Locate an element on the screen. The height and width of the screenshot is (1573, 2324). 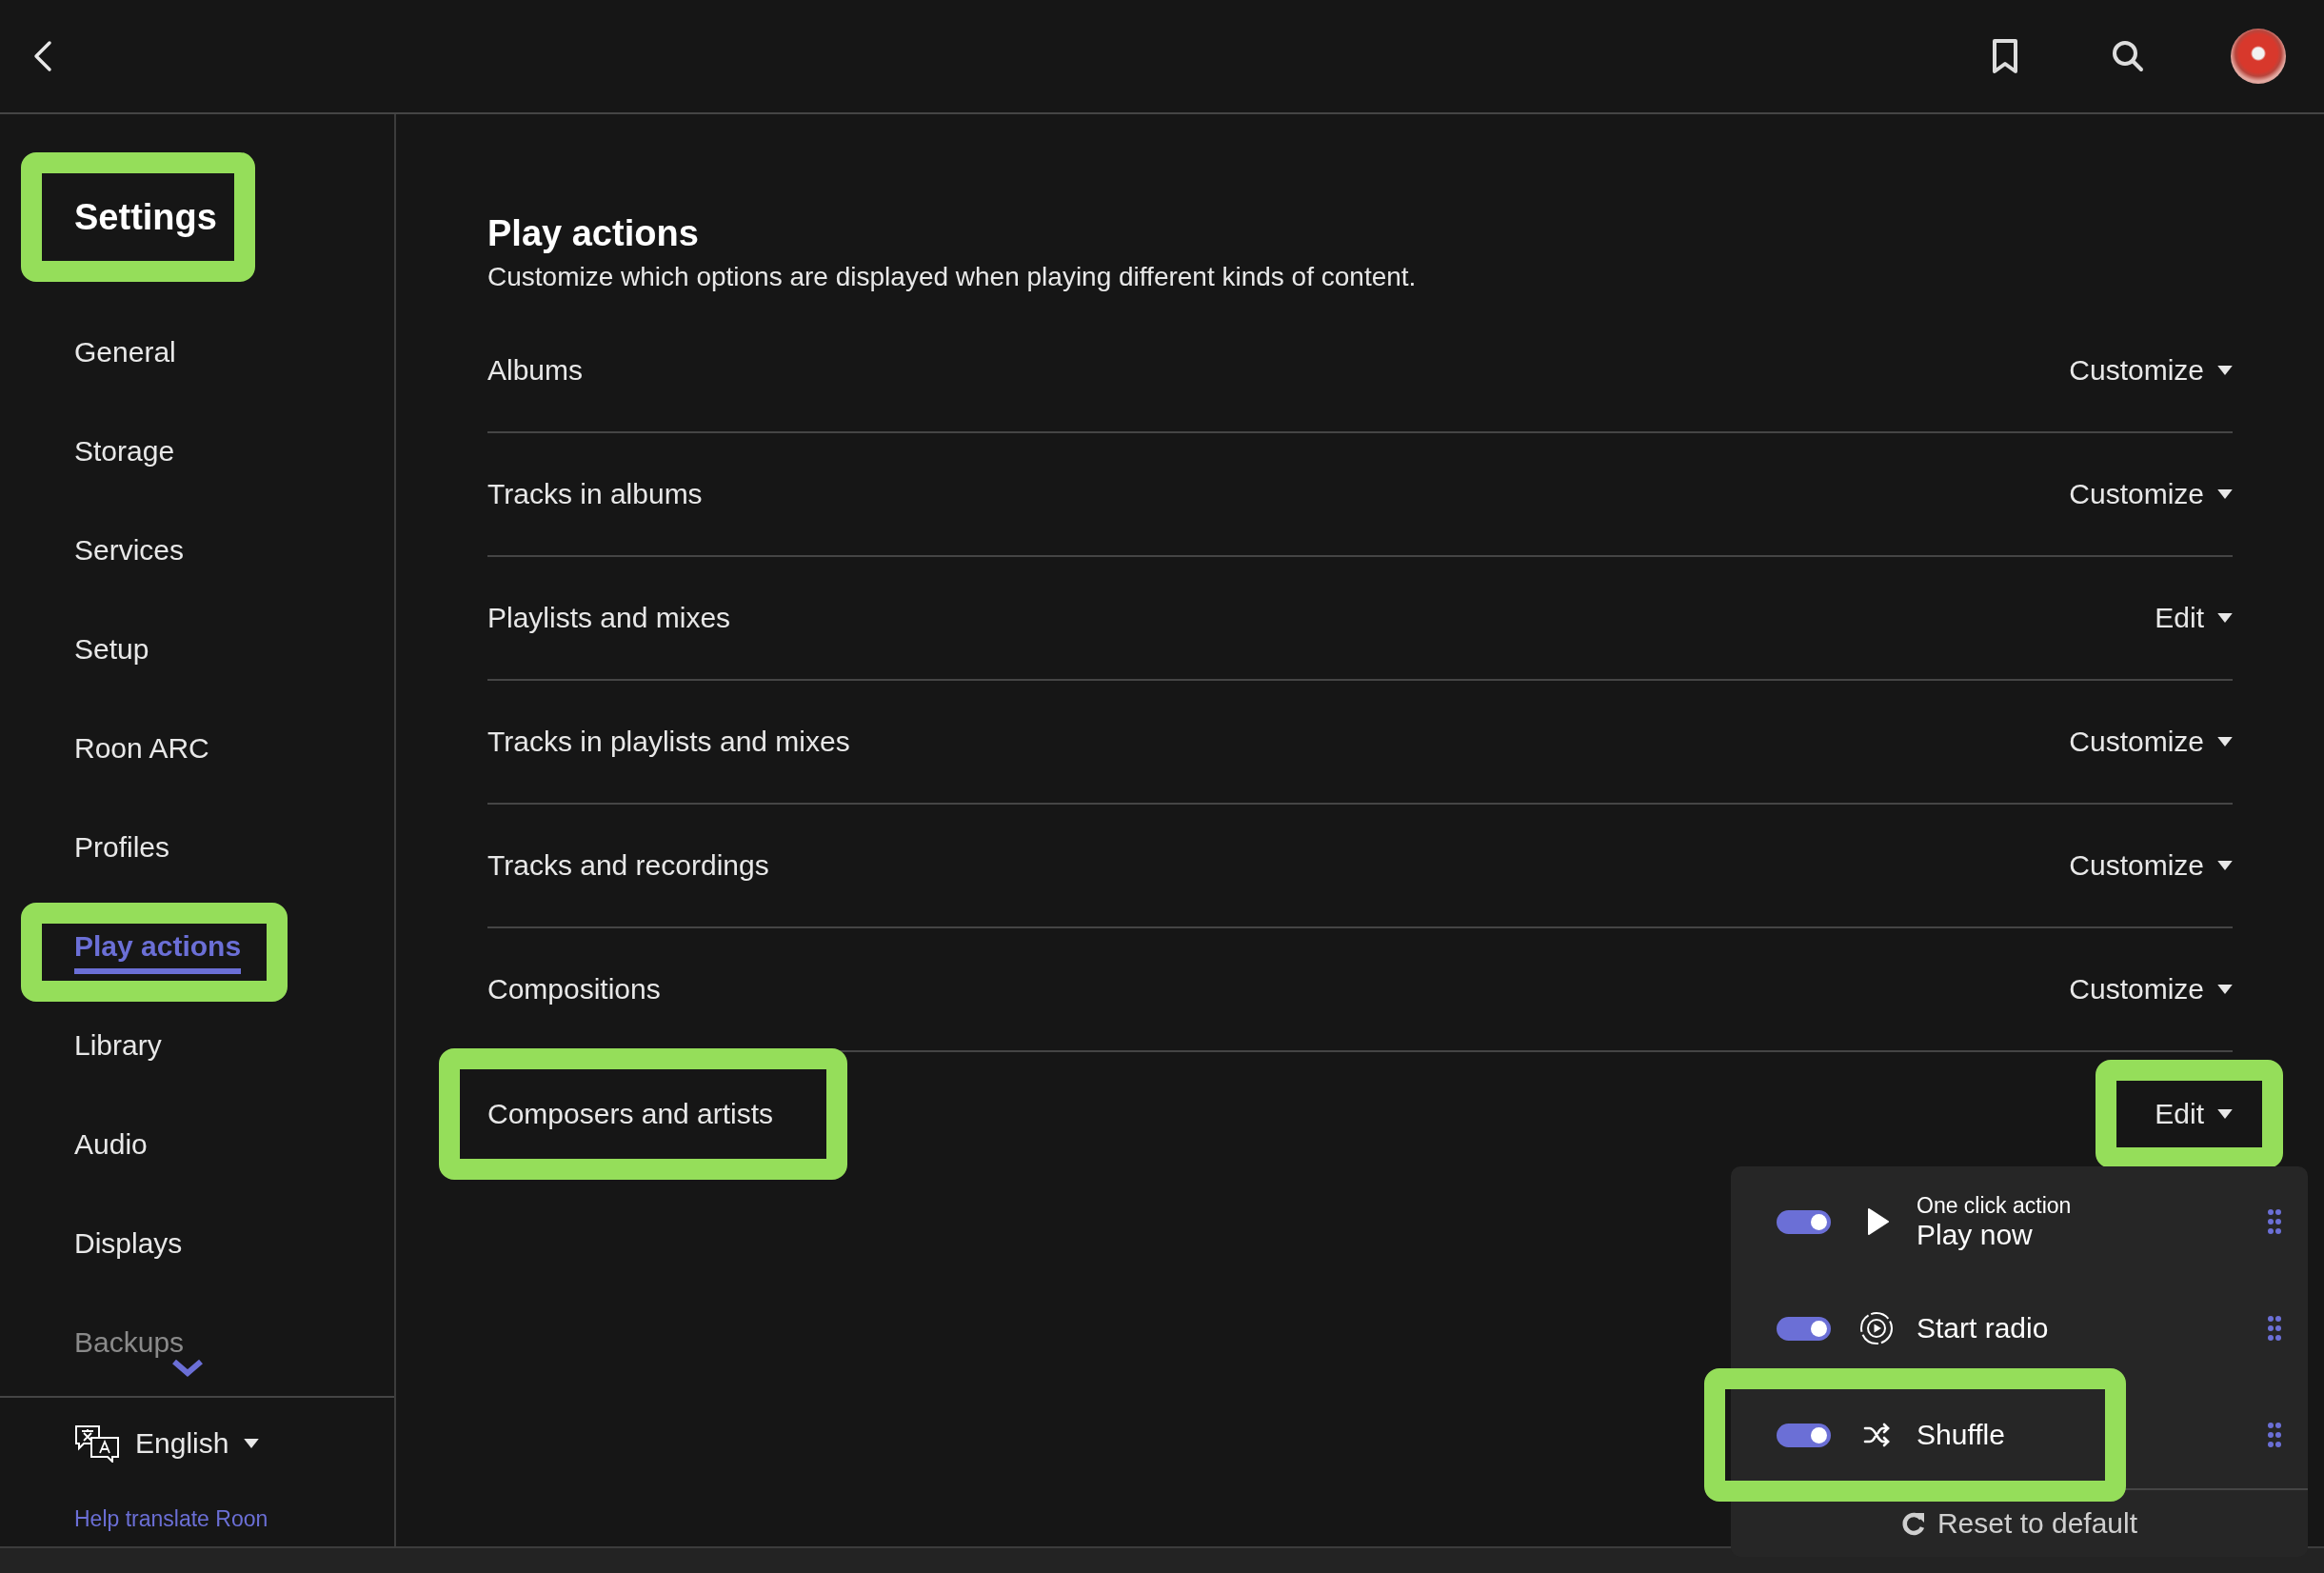
page-subtitle: Customize which options are displayed when playing different kinds of content. is located at coordinates (952, 277).